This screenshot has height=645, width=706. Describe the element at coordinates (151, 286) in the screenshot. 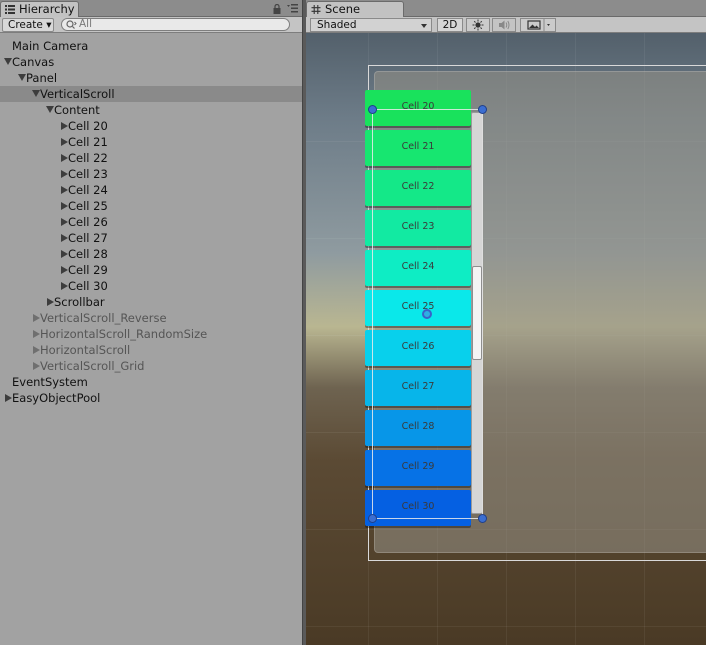

I see `hierarchy-item: Cell 30` at that location.